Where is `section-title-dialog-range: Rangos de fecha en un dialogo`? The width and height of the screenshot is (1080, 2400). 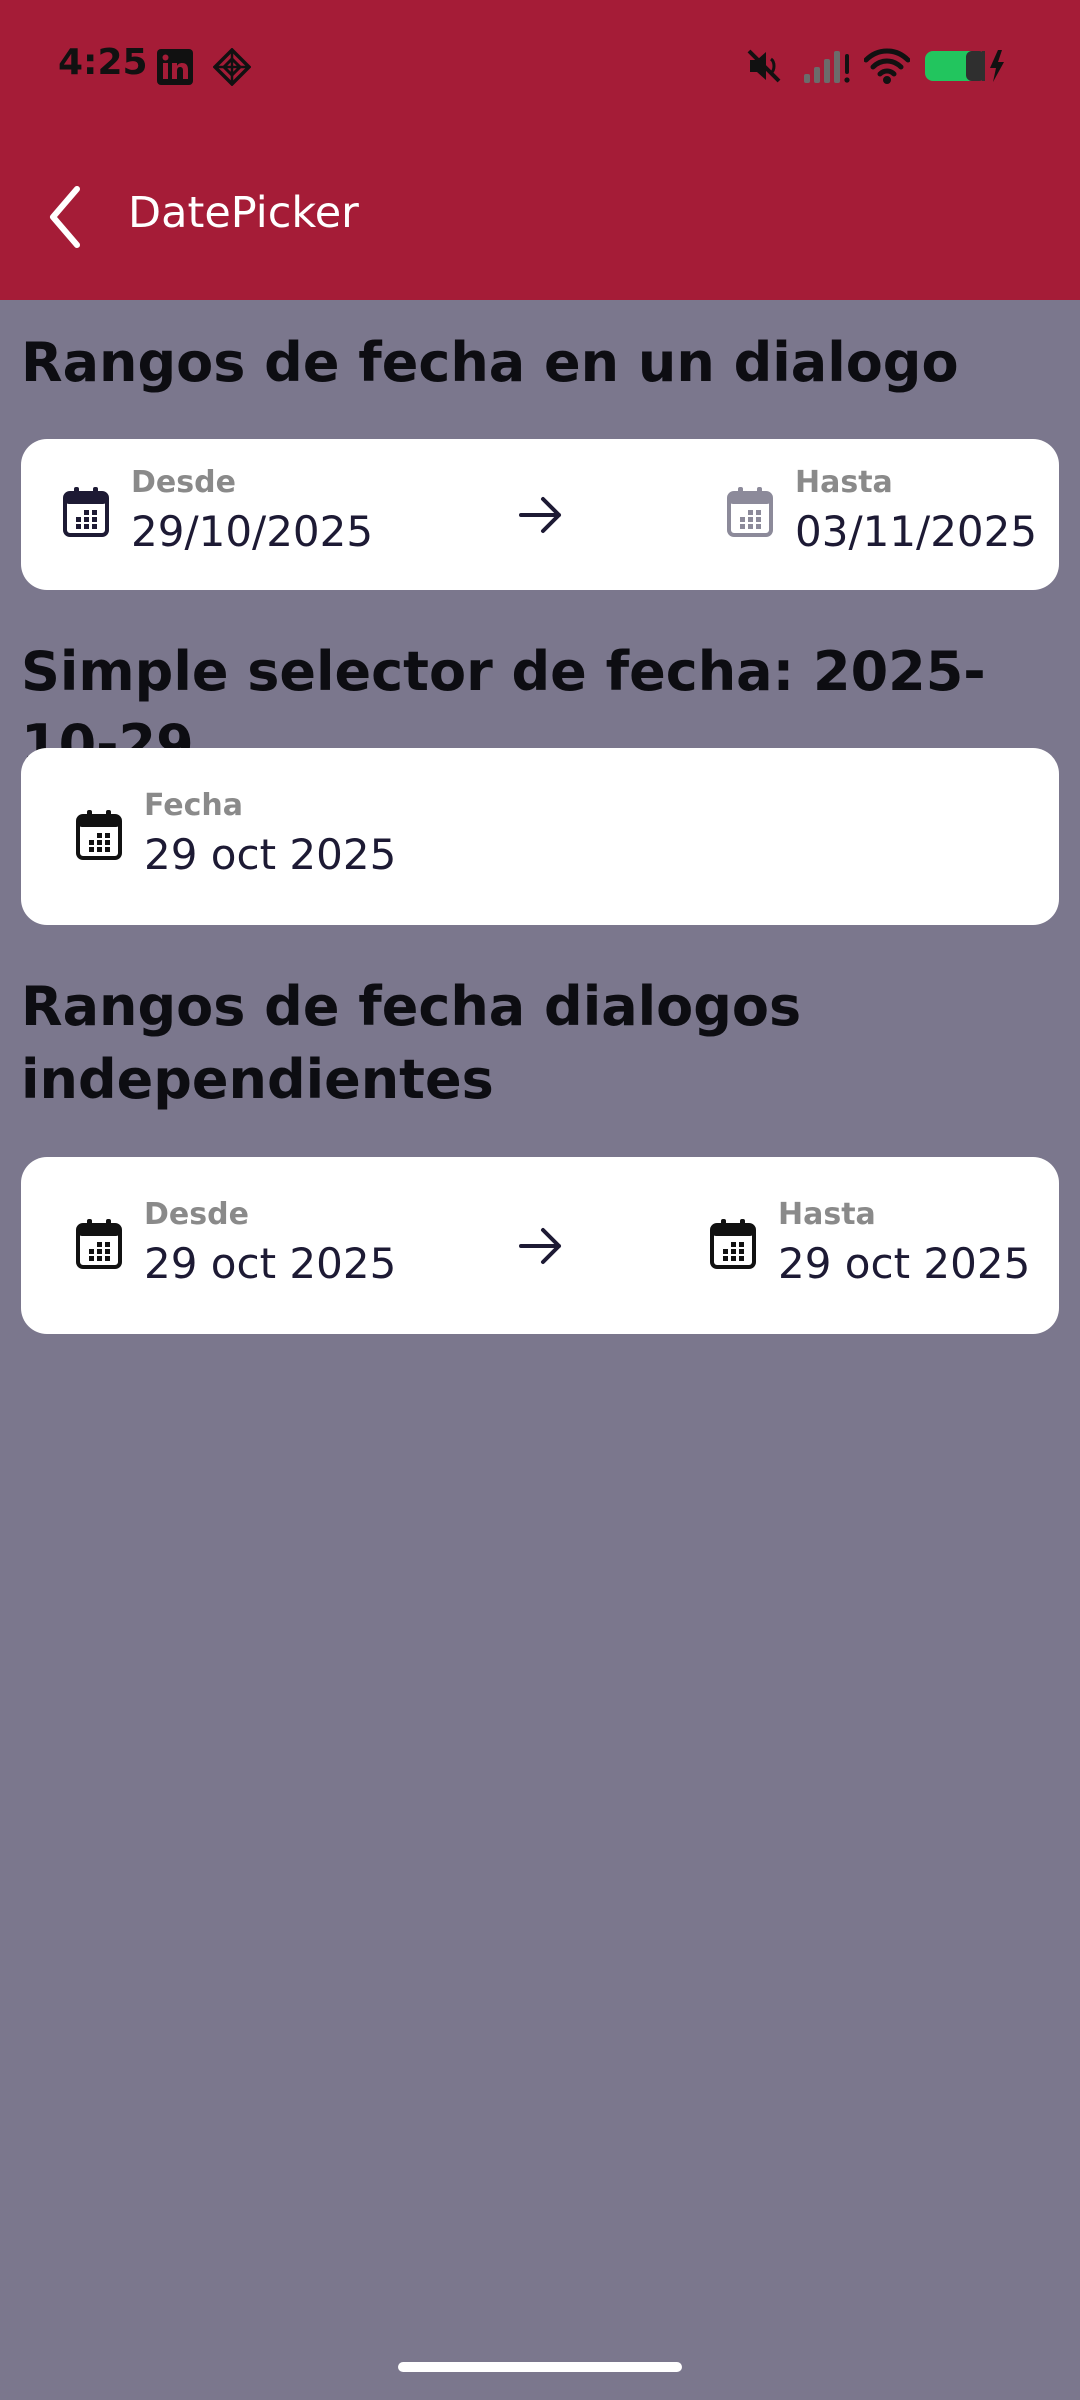
section-title-dialog-range: Rangos de fecha en un dialogo is located at coordinates (490, 362).